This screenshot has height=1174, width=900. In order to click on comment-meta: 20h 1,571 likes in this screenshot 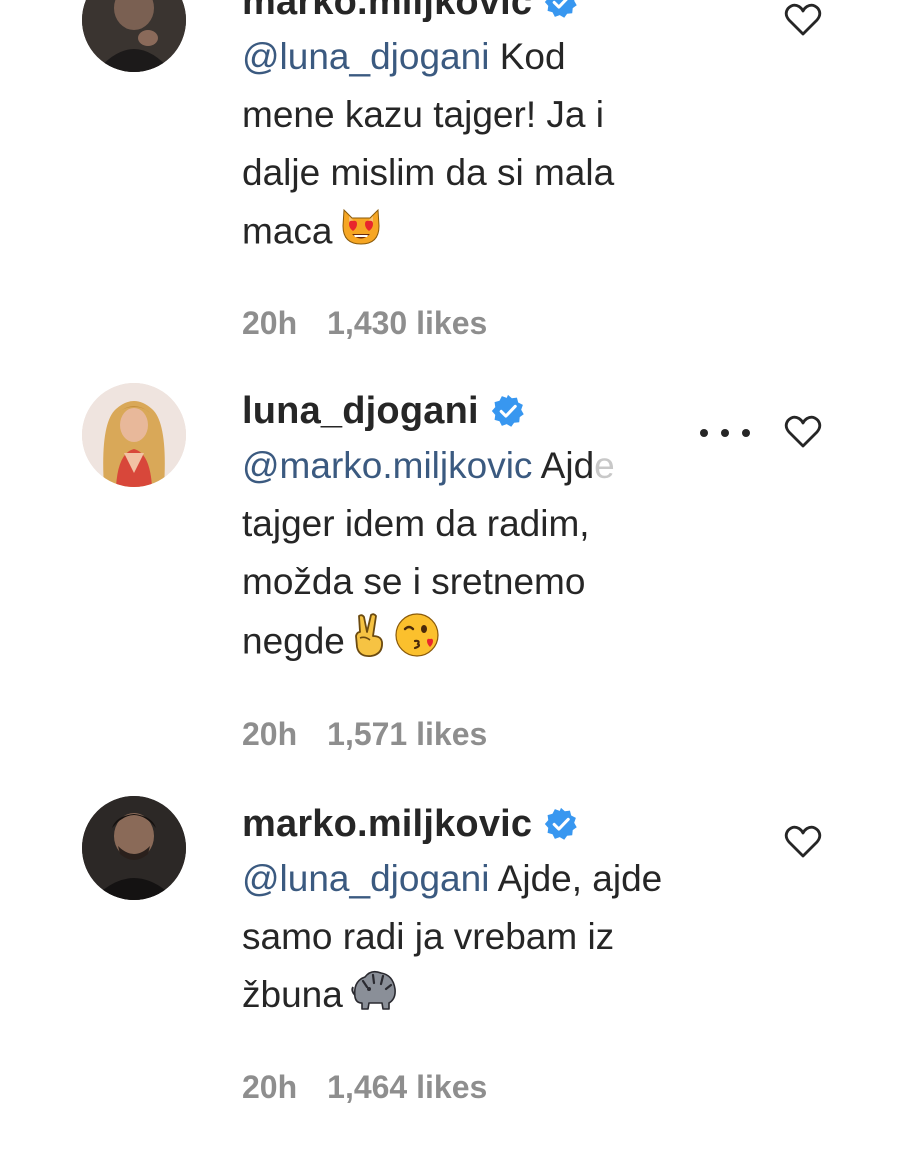, I will do `click(364, 734)`.